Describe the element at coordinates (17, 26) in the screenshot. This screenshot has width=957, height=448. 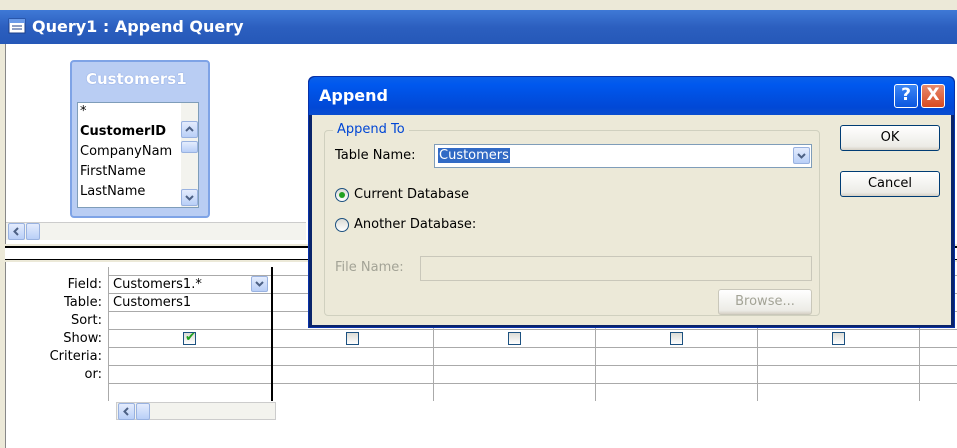
I see `query-icon` at that location.